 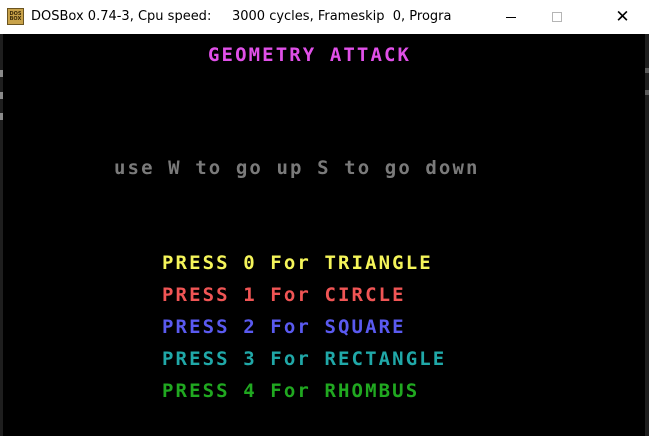 I want to click on menu-option-triangle: PRESS 0 For TRIANGLE, so click(x=297, y=263).